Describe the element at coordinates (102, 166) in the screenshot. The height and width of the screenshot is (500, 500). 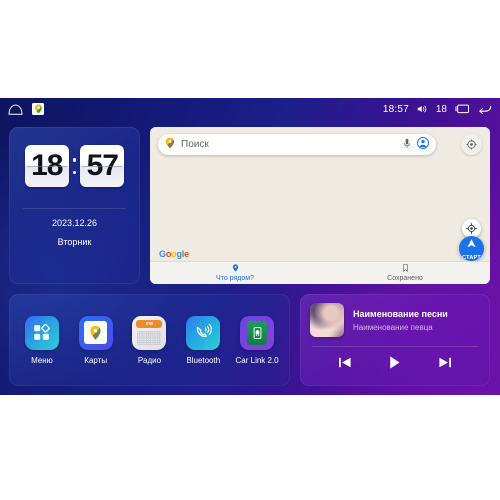
I see `clock-minutes: 57` at that location.